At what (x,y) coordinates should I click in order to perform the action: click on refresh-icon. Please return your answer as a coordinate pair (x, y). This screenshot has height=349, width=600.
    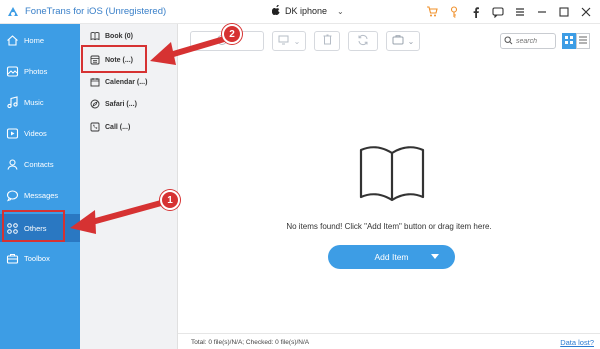
    Looking at the image, I should click on (363, 41).